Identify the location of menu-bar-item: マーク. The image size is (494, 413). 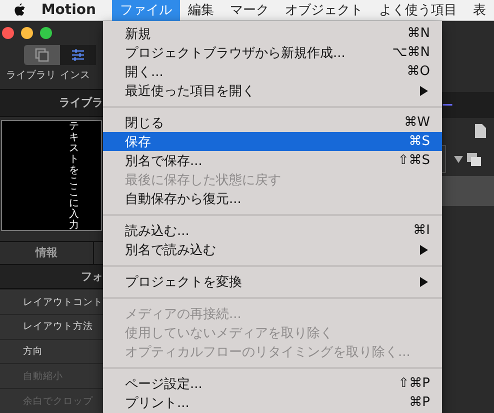
(249, 10).